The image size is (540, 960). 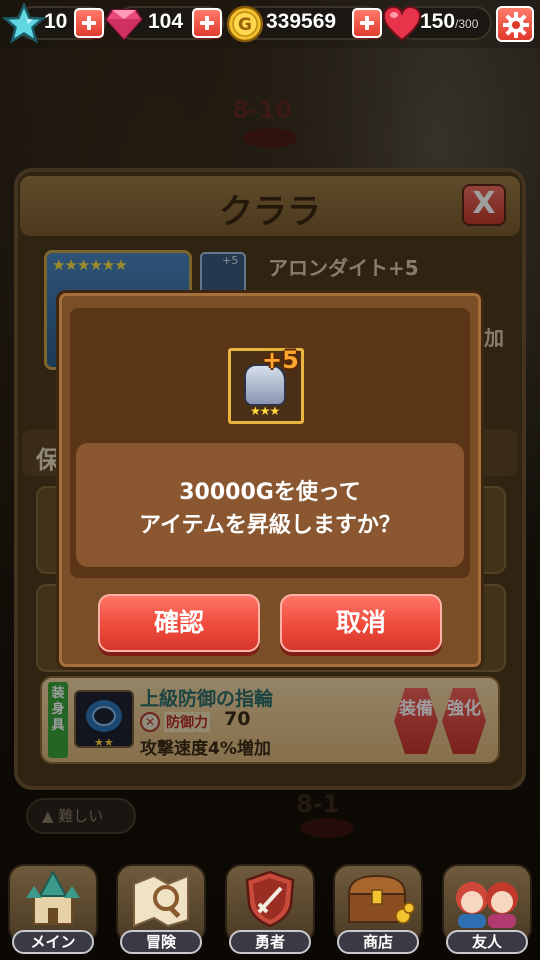 I want to click on nav-friends: 友人, so click(x=487, y=910).